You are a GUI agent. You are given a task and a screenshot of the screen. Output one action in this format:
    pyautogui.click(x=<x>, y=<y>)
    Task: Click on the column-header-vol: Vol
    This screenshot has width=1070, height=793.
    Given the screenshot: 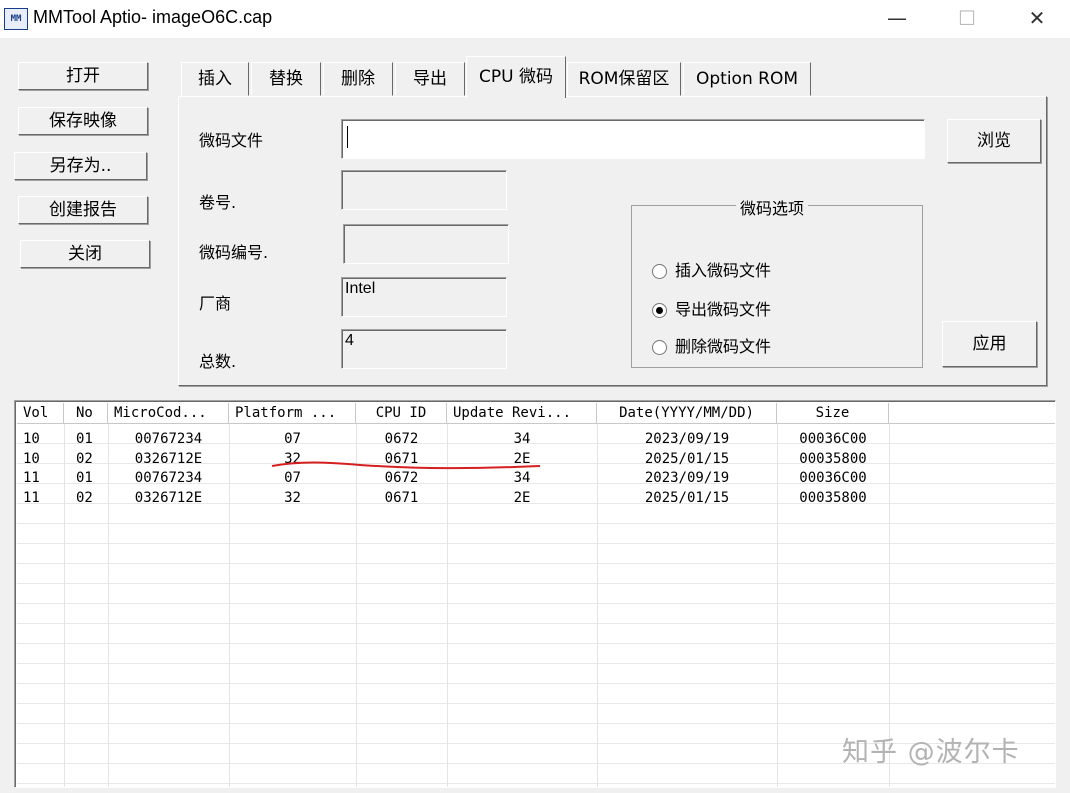 What is the action you would take?
    pyautogui.click(x=40, y=413)
    